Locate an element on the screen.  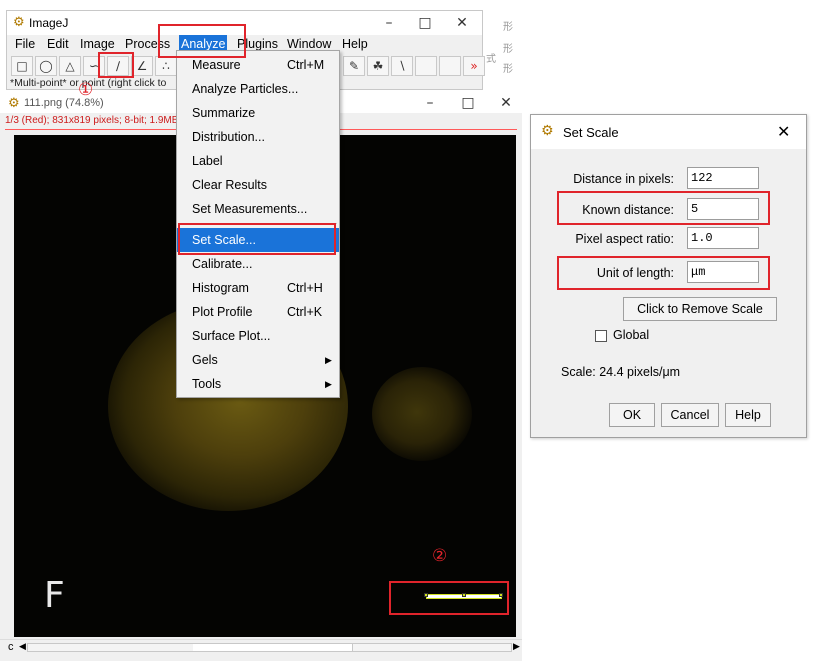
menu-item-label: Tools is located at coordinates (207, 384).